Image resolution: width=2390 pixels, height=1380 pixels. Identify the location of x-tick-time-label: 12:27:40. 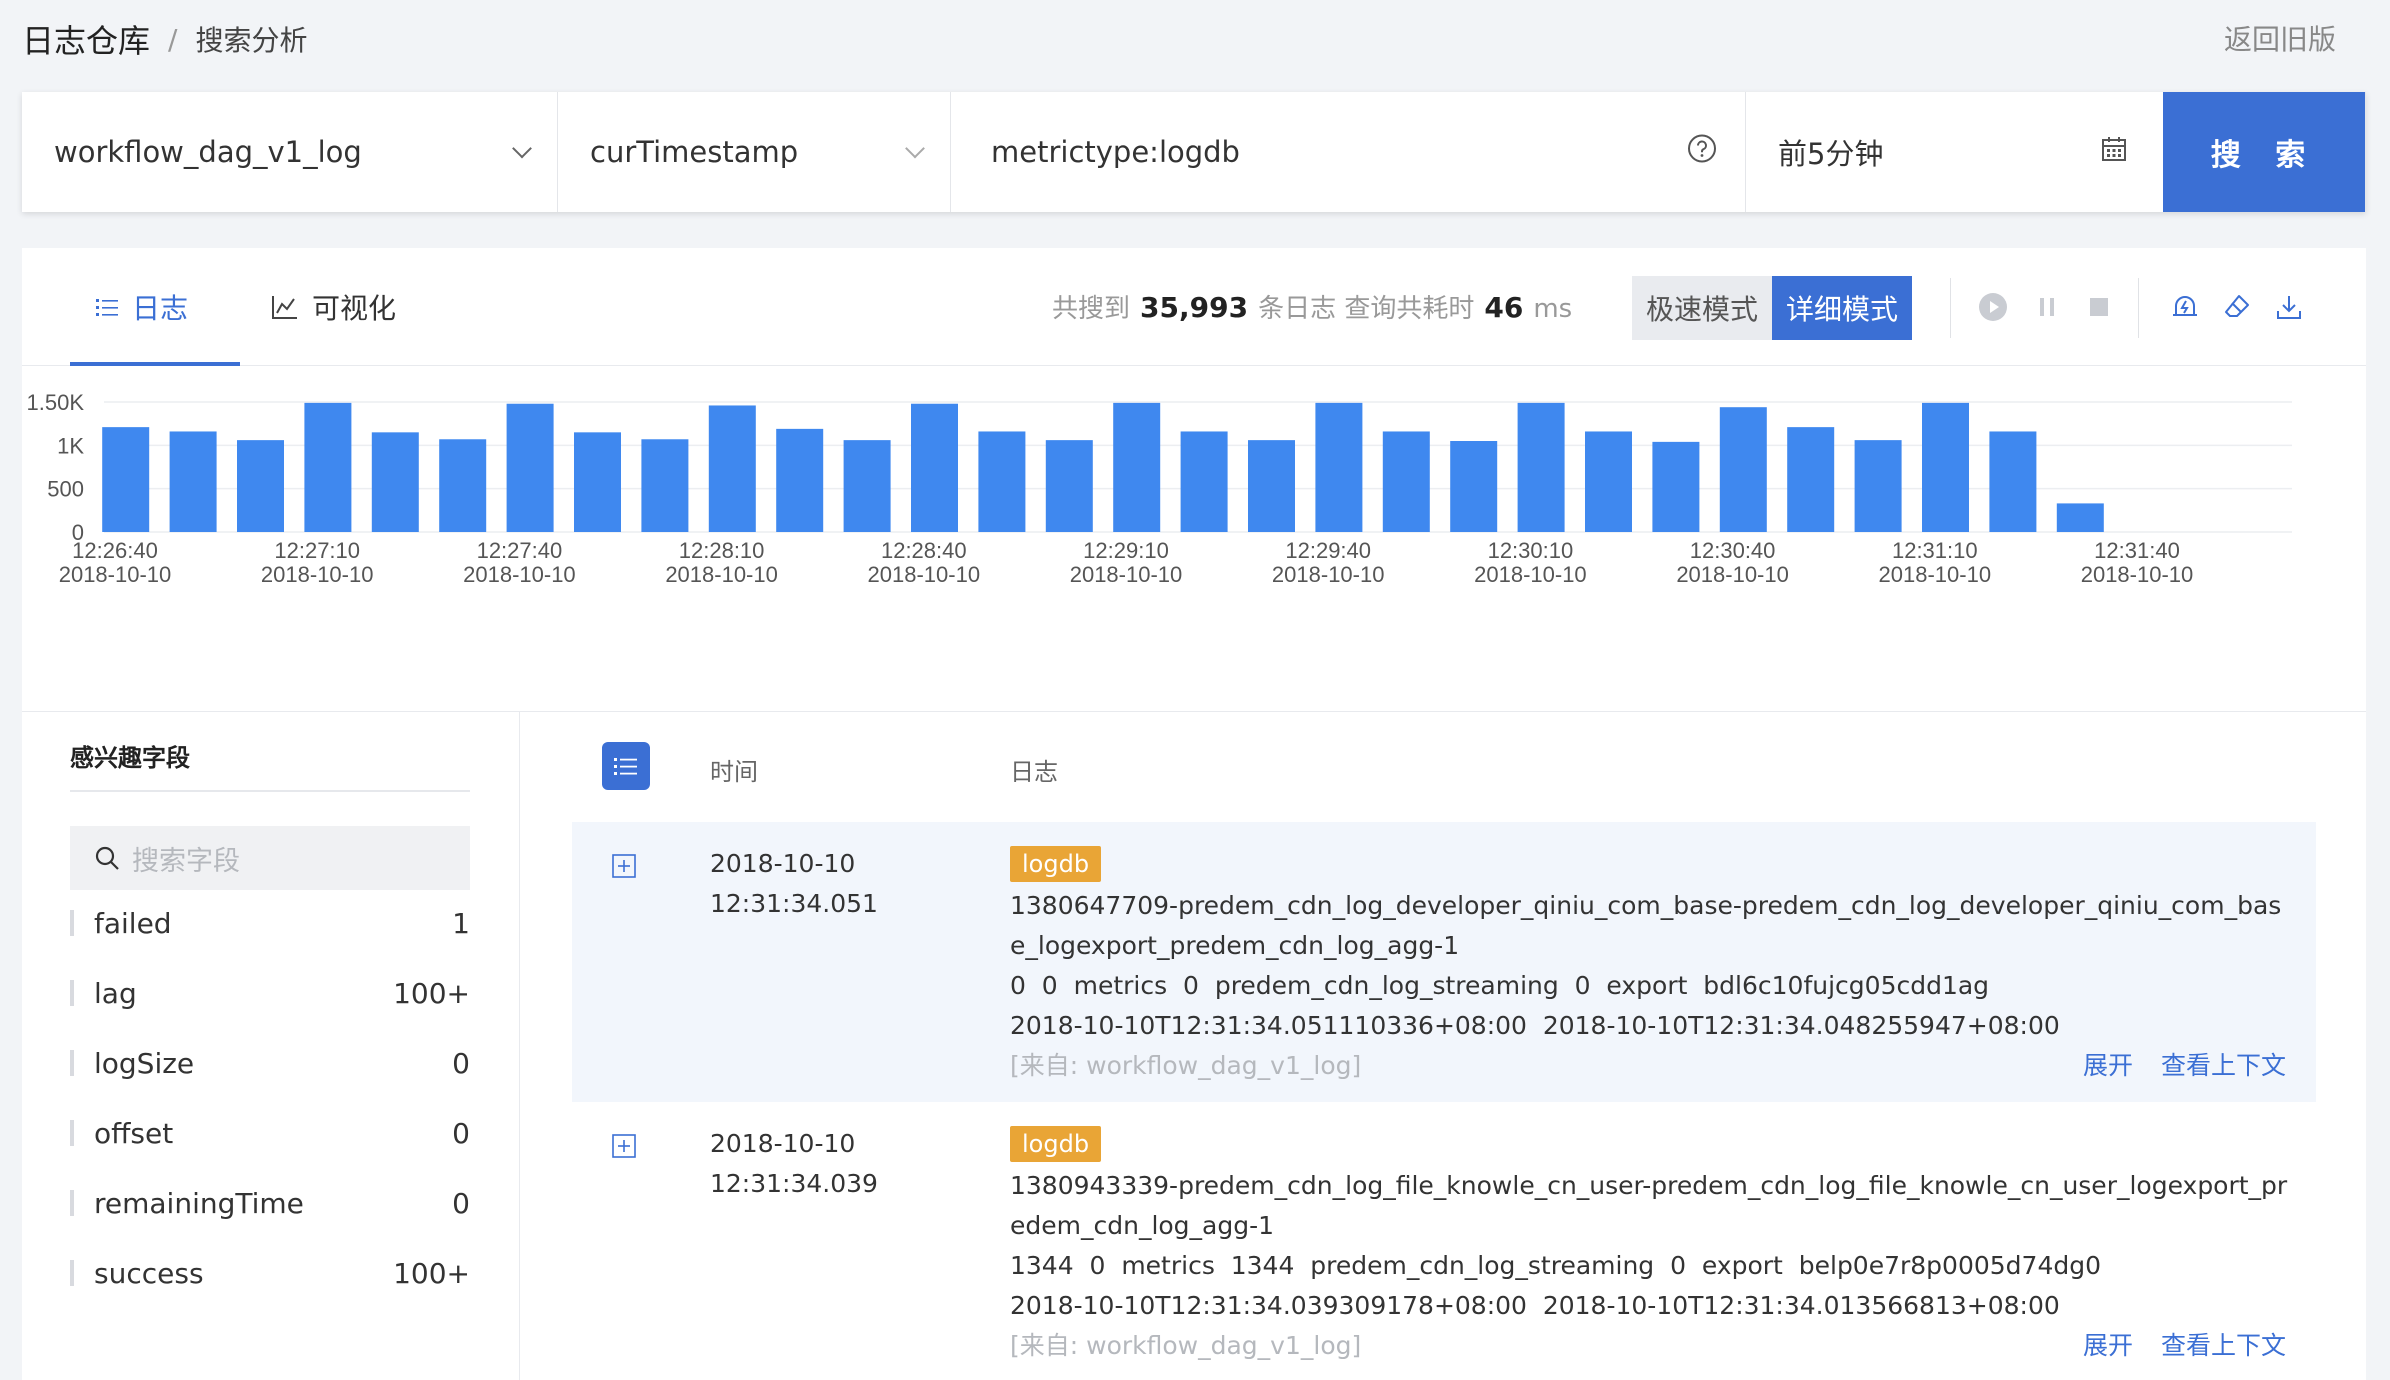
(520, 550).